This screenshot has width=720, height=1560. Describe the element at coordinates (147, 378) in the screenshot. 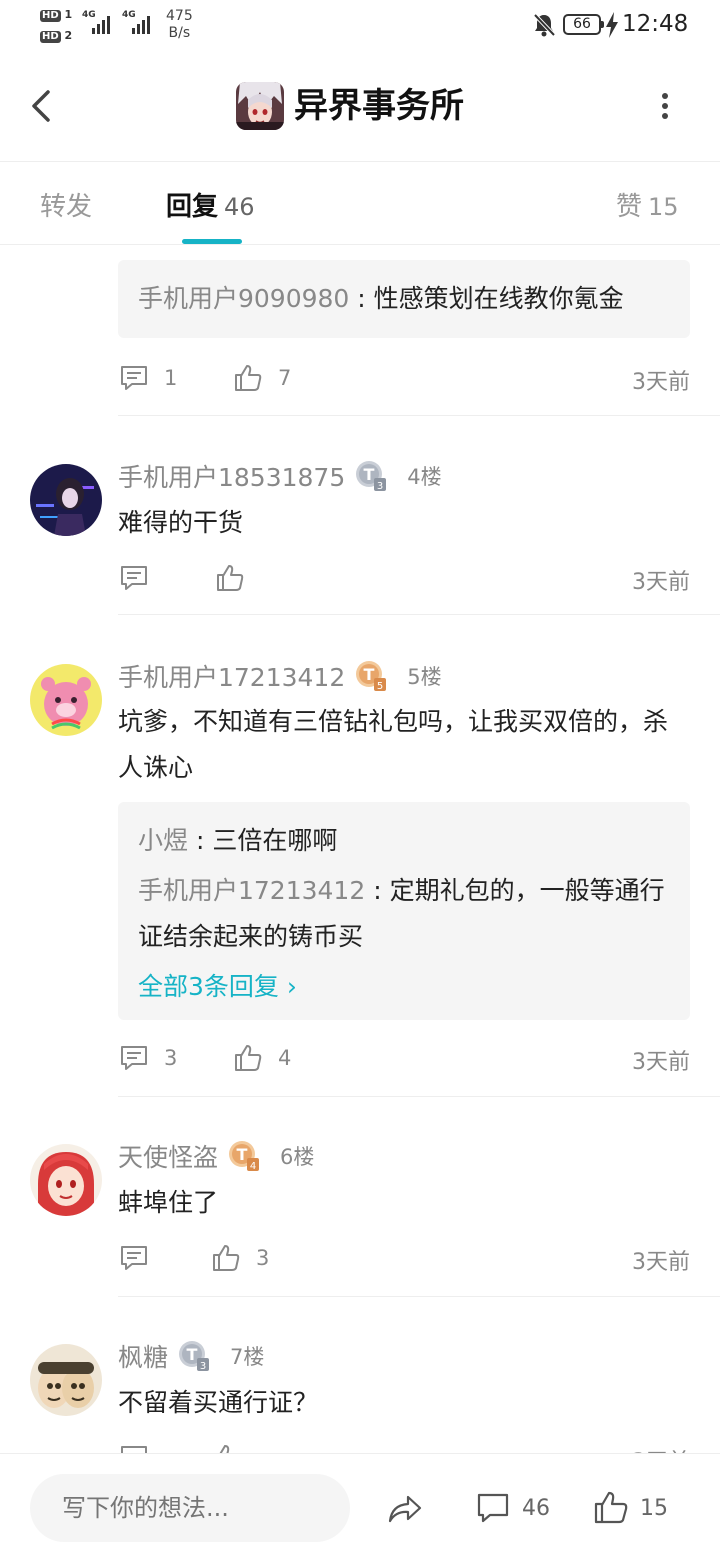

I see `reply-button: 1` at that location.